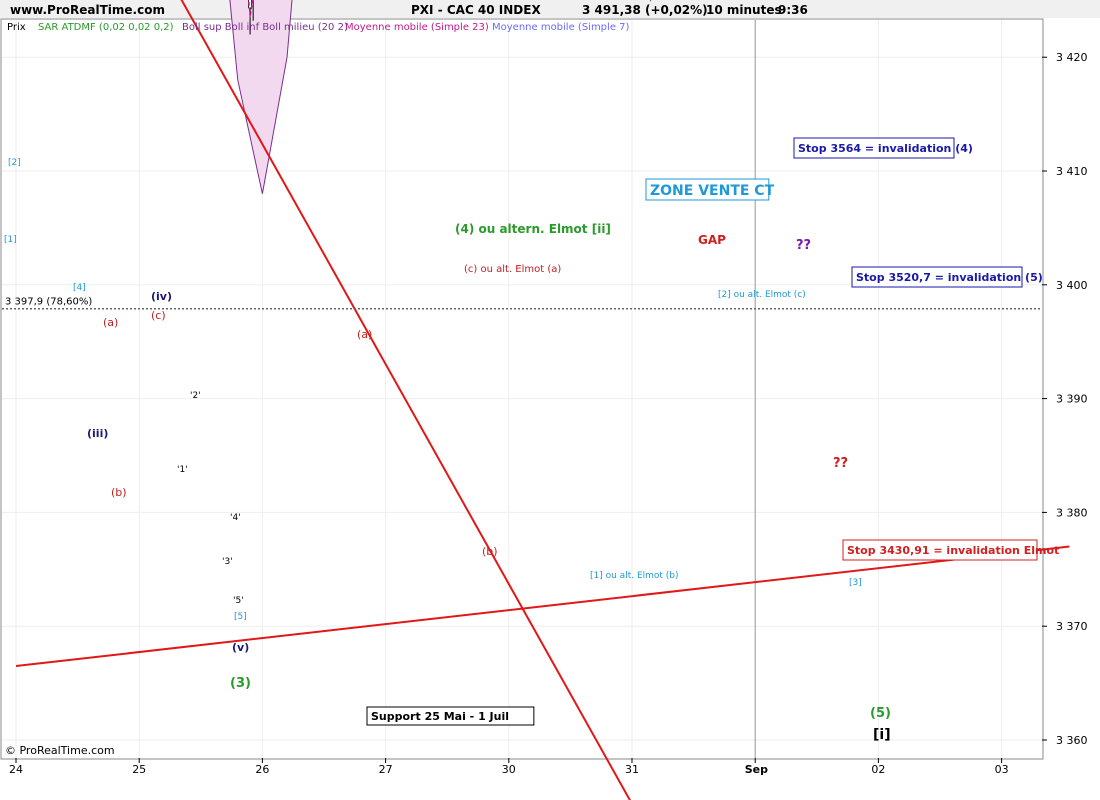 This screenshot has width=1100, height=800. What do you see at coordinates (744, 10) in the screenshot?
I see `timeframe: 10 minutes` at bounding box center [744, 10].